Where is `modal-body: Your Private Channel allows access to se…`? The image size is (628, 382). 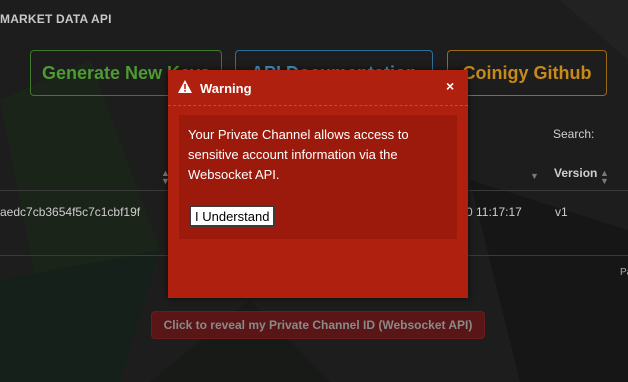 modal-body: Your Private Channel allows access to se… is located at coordinates (318, 177).